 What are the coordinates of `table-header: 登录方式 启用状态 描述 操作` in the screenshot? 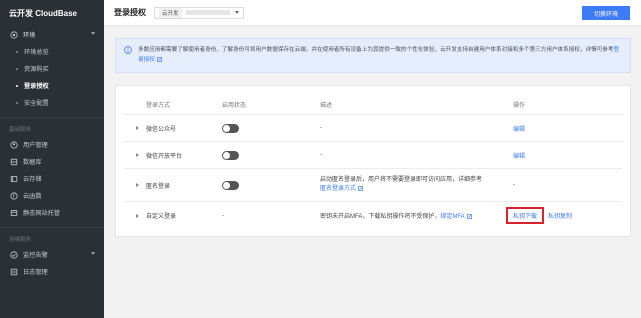 It's located at (373, 104).